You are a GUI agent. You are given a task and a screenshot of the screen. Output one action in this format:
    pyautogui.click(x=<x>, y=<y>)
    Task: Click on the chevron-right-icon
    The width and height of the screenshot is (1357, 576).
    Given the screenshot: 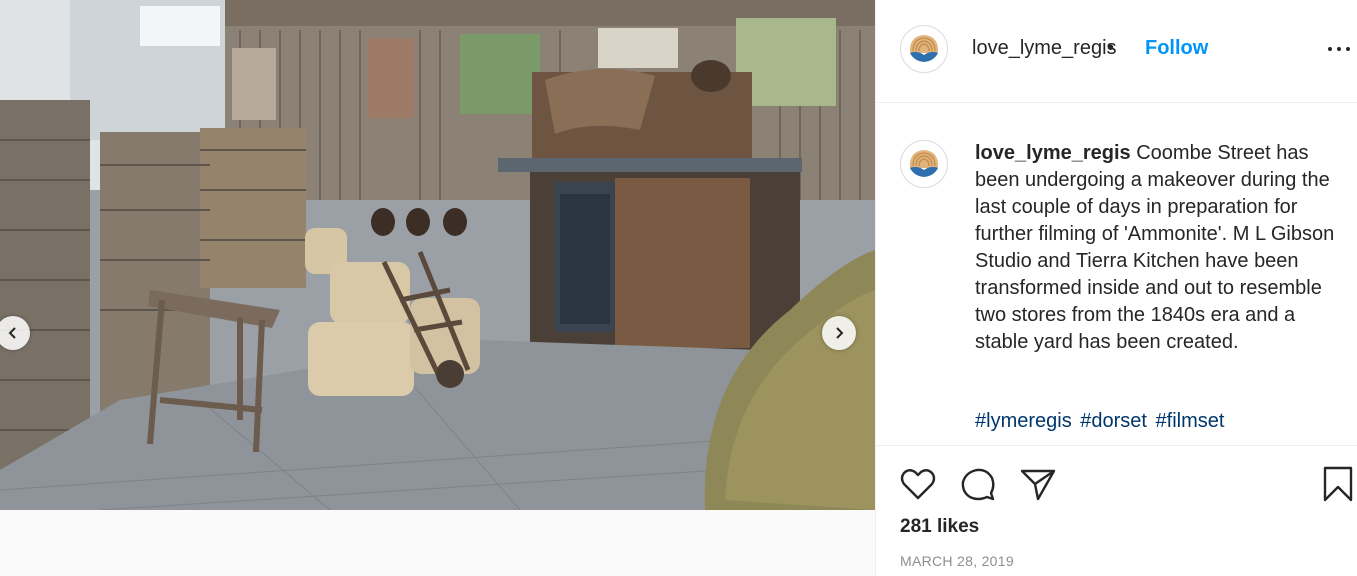 What is the action you would take?
    pyautogui.click(x=840, y=333)
    